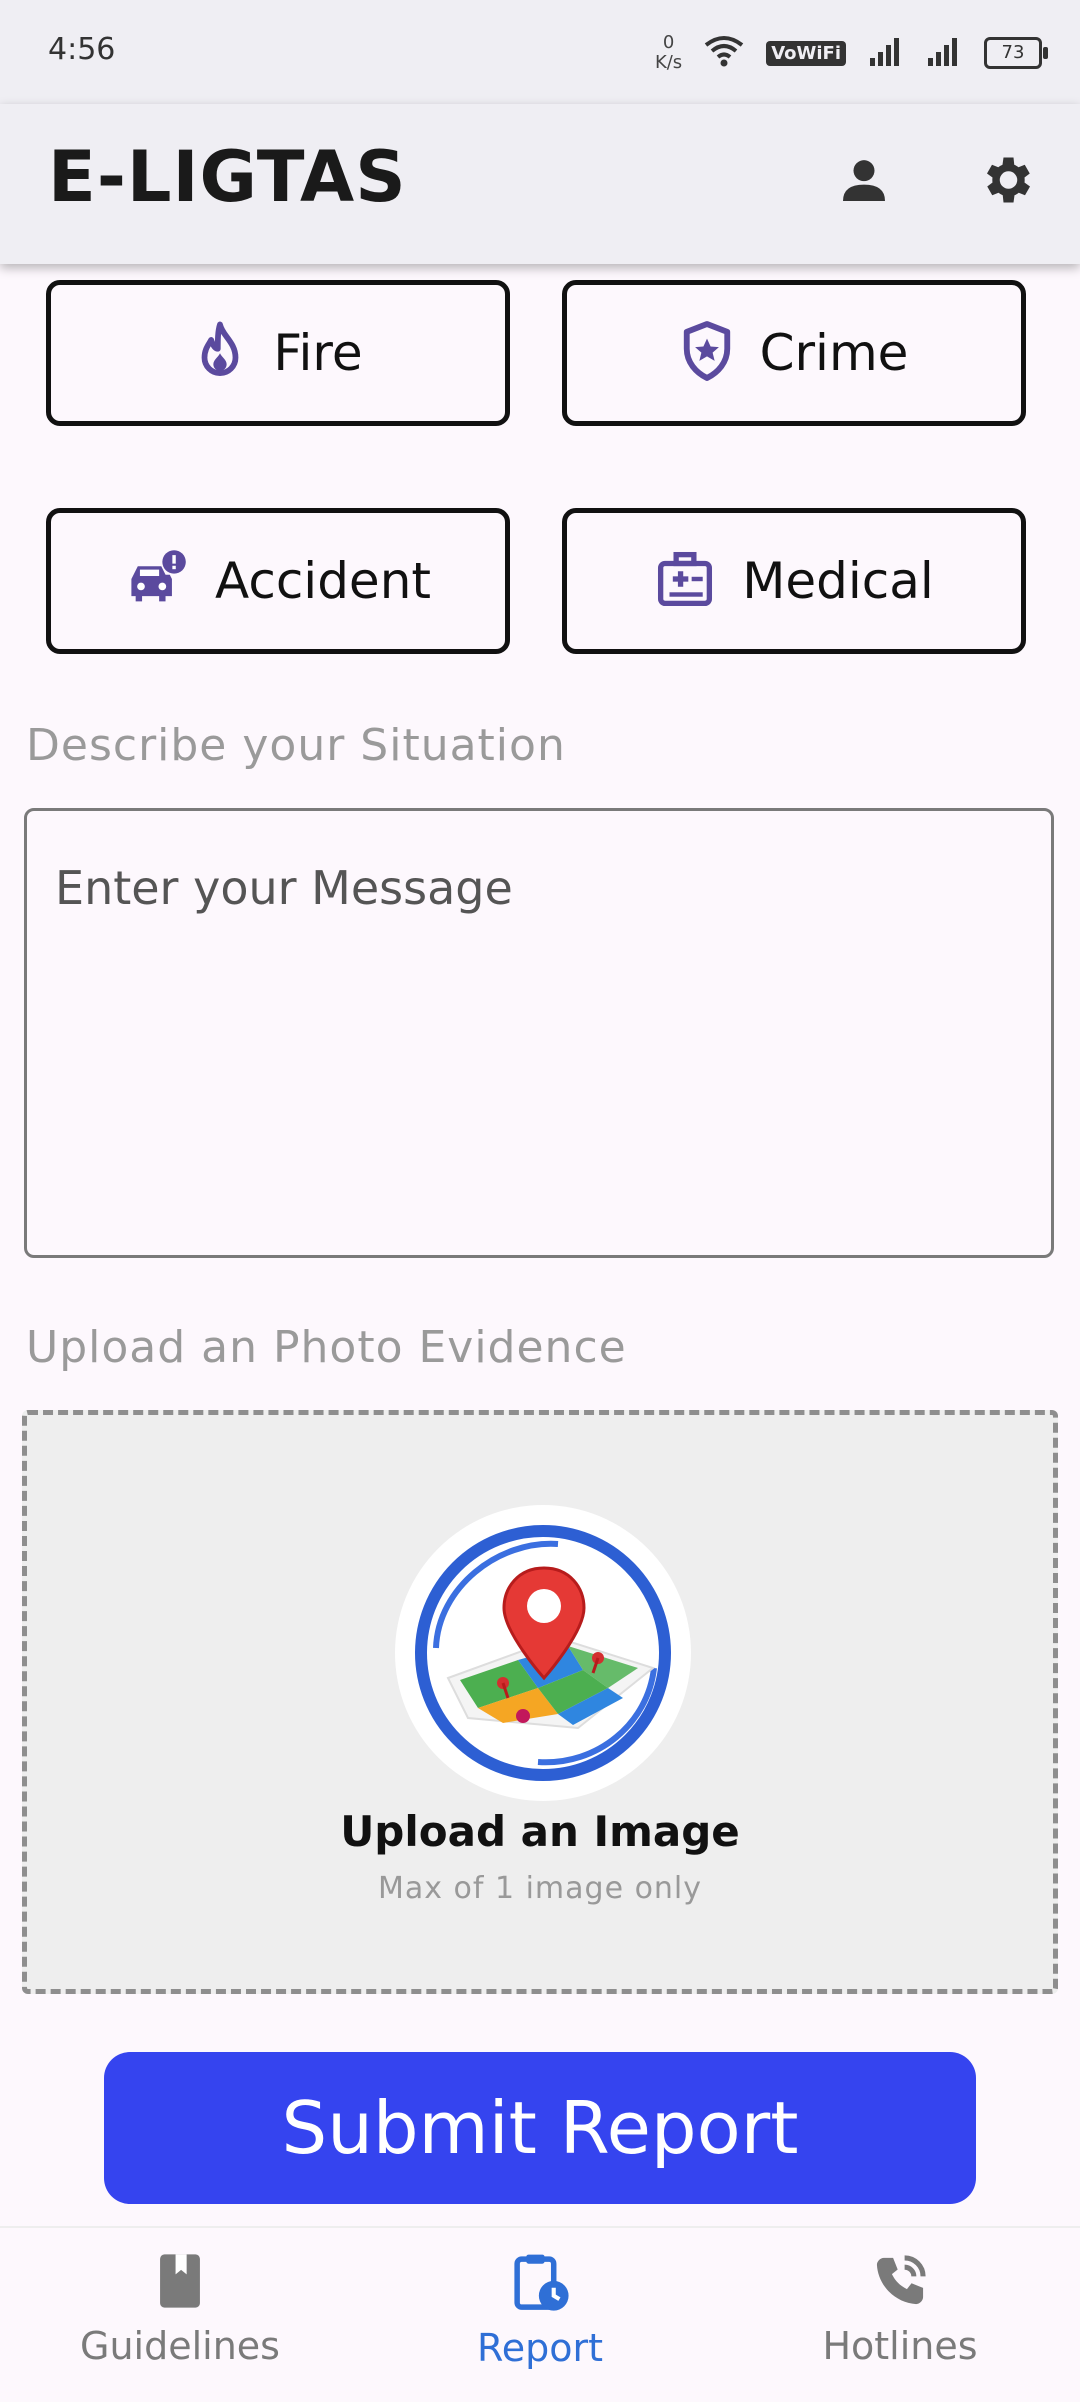 The image size is (1080, 2402). I want to click on category-fire-button: Fire, so click(278, 353).